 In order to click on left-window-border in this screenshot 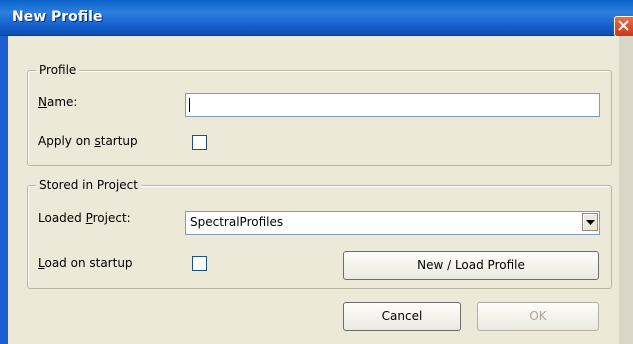, I will do `click(4, 190)`.